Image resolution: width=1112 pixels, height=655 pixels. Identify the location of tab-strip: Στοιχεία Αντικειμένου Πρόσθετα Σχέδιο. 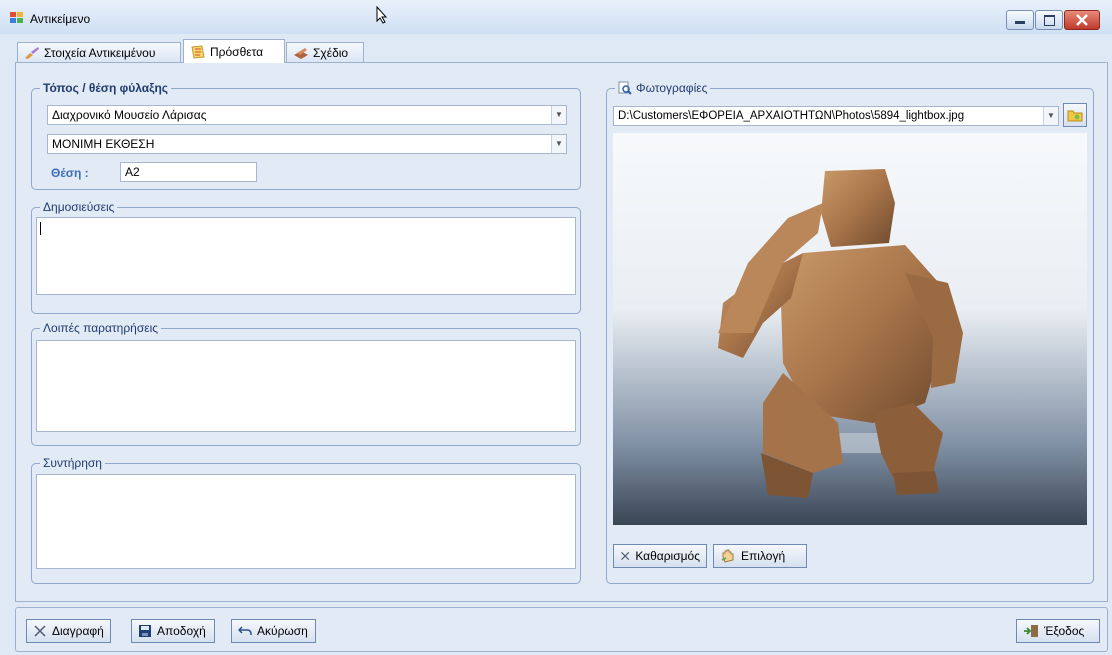
(562, 51).